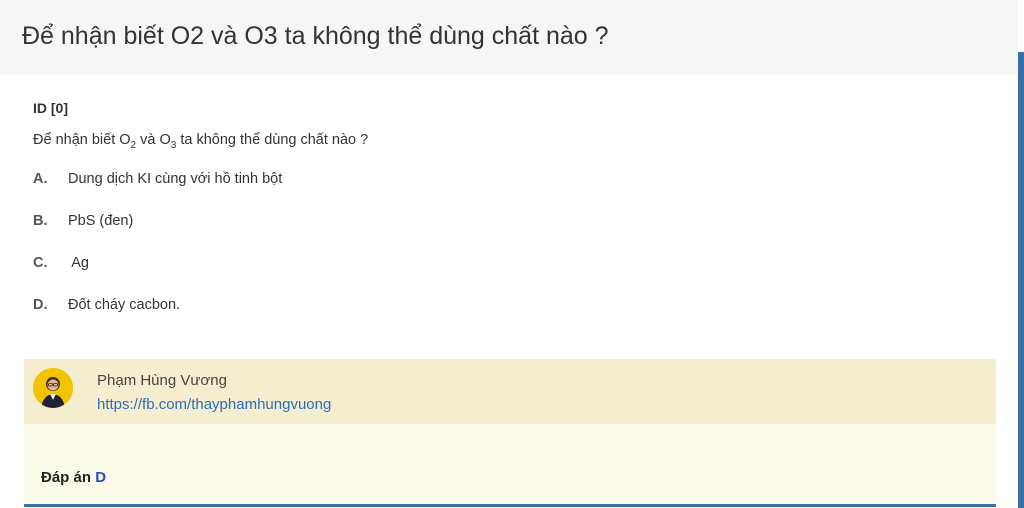  What do you see at coordinates (508, 276) in the screenshot?
I see `option-c: C. Ag` at bounding box center [508, 276].